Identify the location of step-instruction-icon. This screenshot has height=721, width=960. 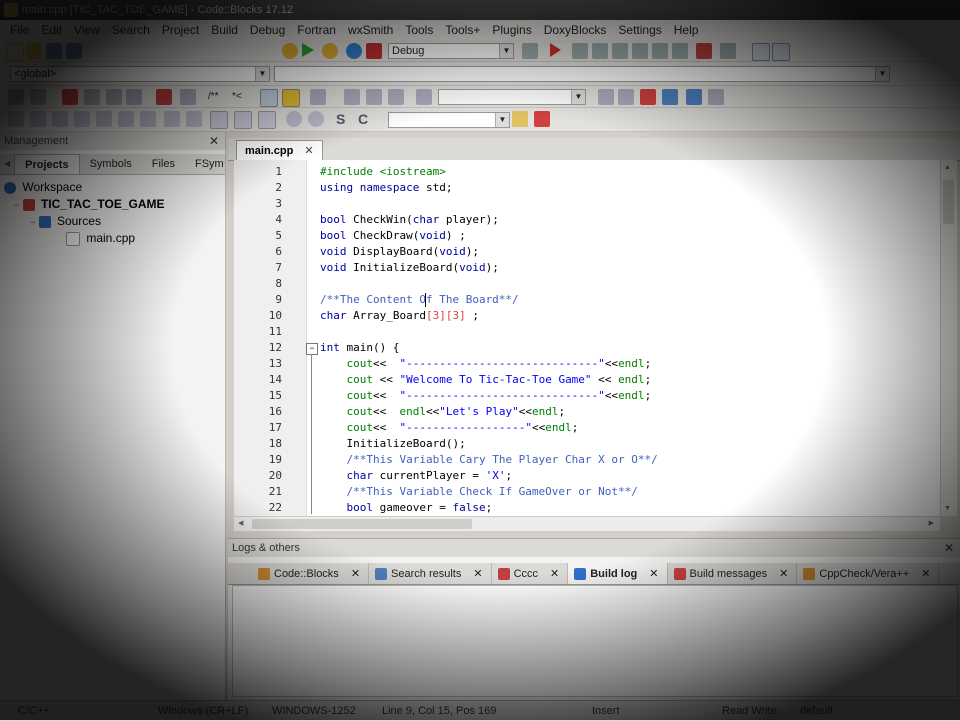
(680, 51).